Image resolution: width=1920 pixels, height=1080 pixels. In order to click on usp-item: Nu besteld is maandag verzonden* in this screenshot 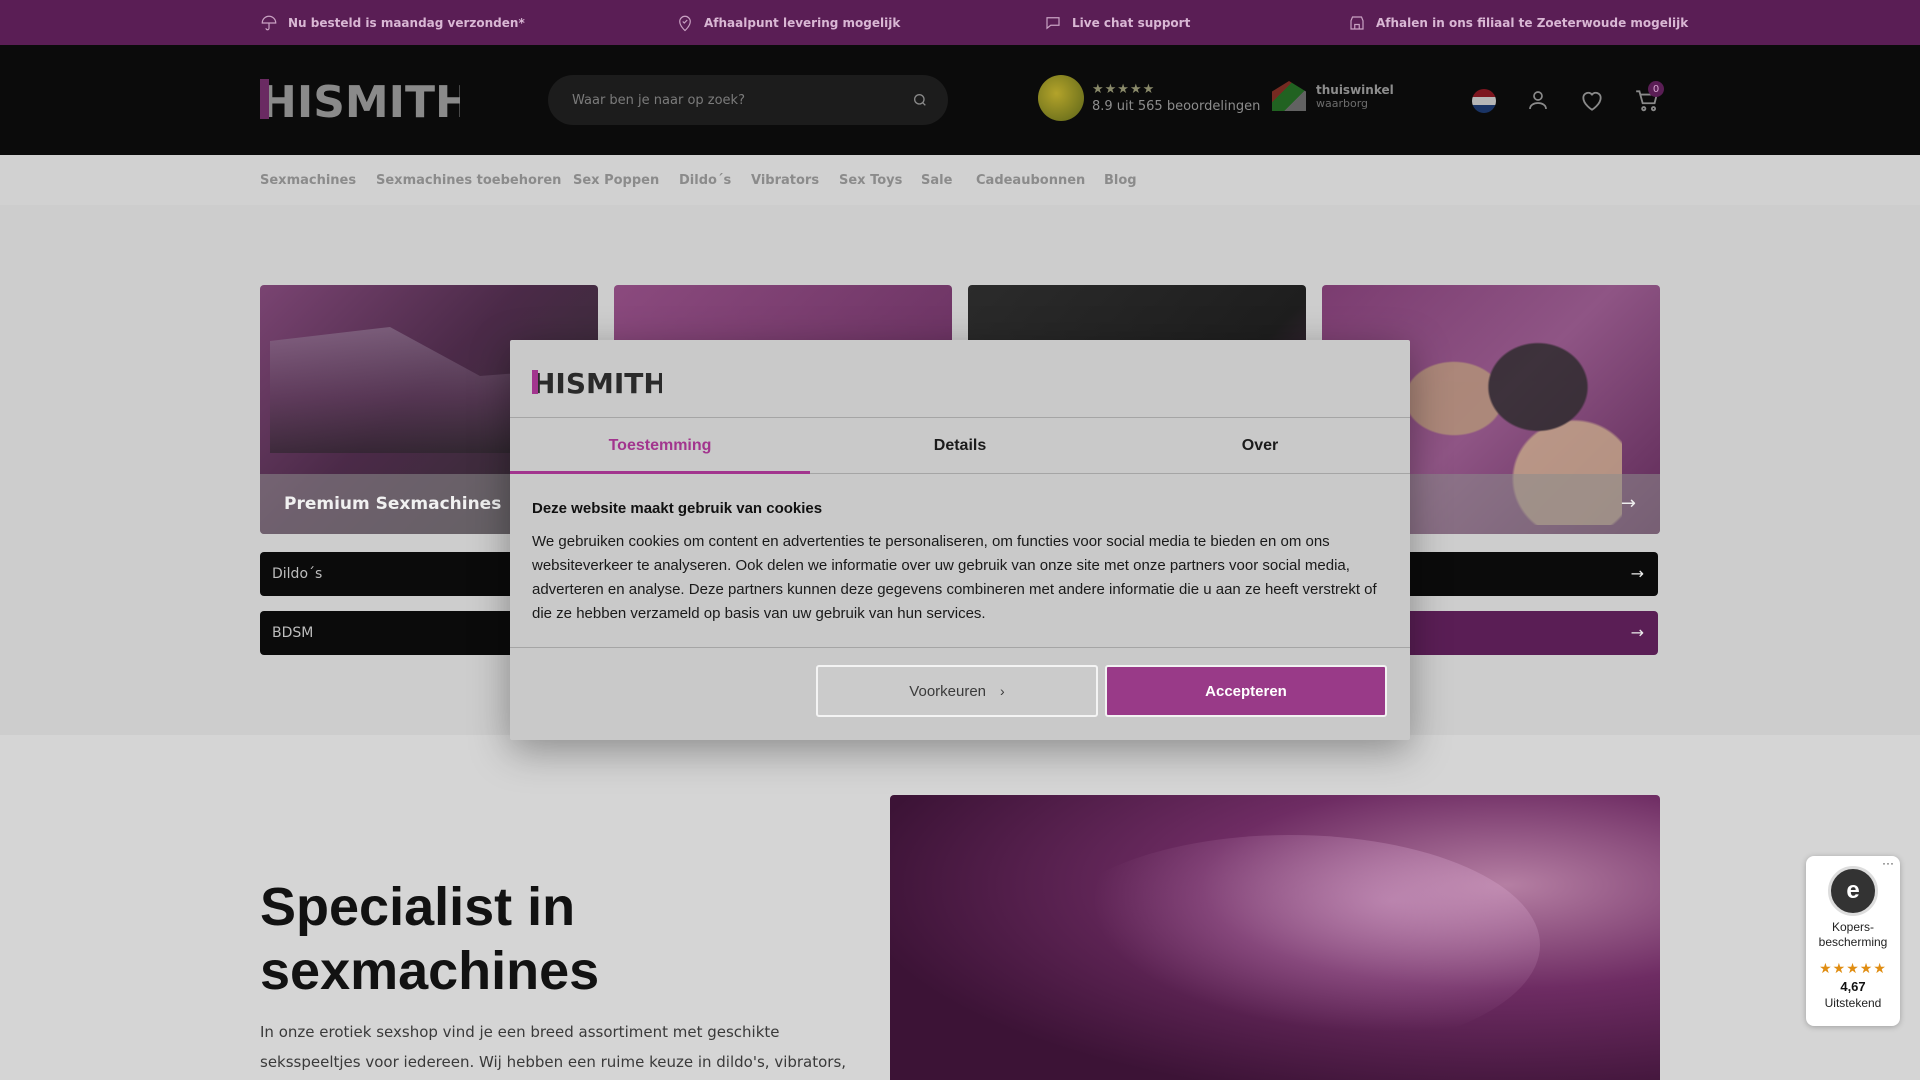, I will do `click(392, 22)`.